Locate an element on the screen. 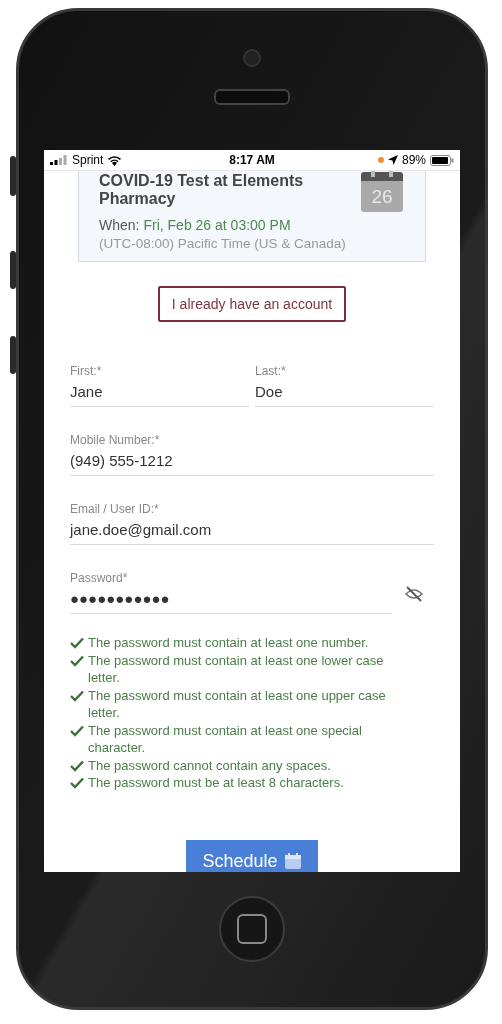  input-field: Mobile Number:* (949) 555-1212 is located at coordinates (252, 454).